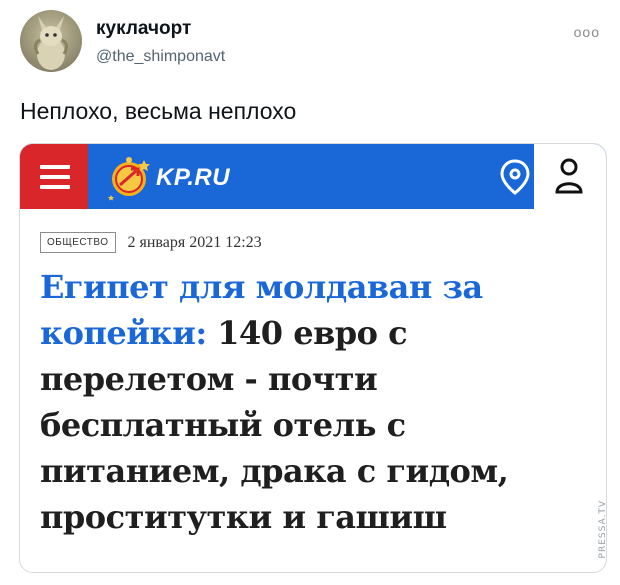 Image resolution: width=620 pixels, height=585 pixels. What do you see at coordinates (587, 32) in the screenshot?
I see `more-options-icon: ooo` at bounding box center [587, 32].